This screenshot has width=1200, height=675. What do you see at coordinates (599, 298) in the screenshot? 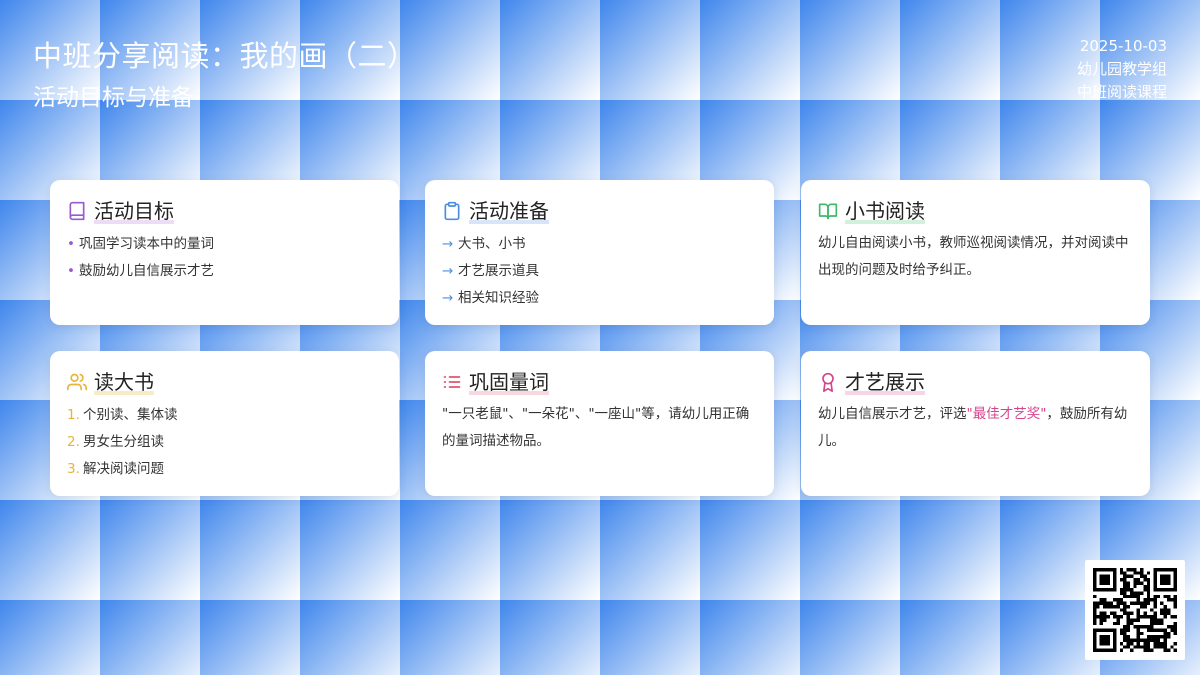
I see `list-item: → 相关知识经验` at bounding box center [599, 298].